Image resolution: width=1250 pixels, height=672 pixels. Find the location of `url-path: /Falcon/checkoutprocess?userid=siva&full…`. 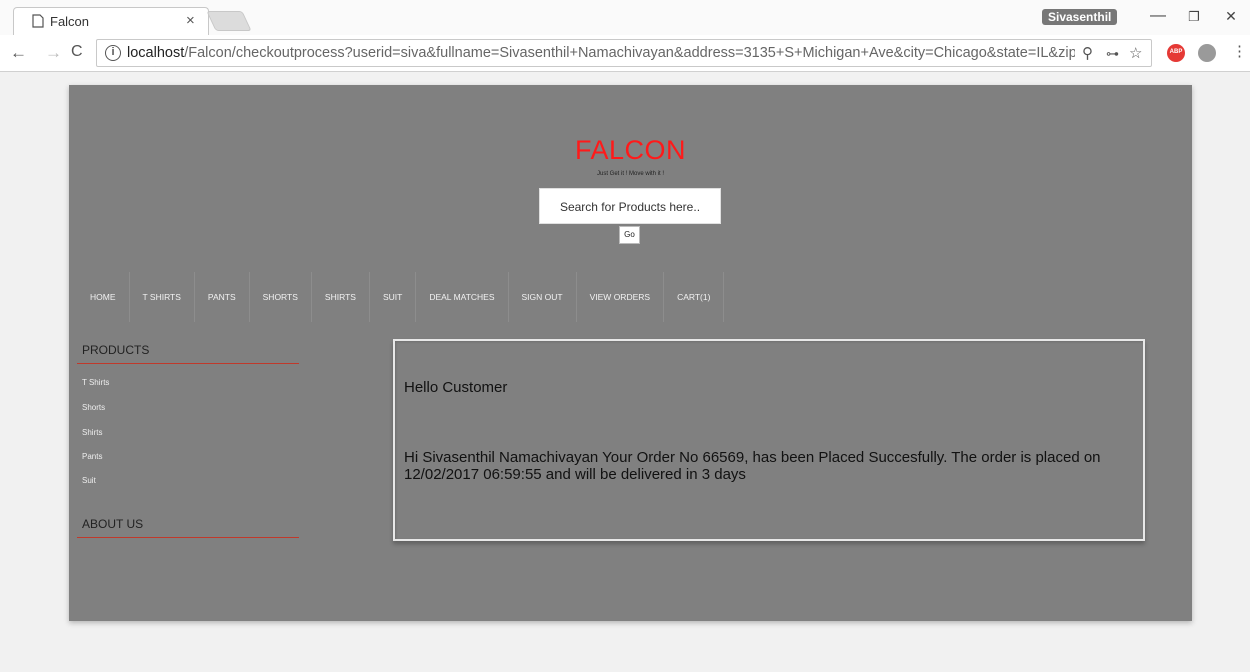

url-path: /Falcon/checkoutprocess?userid=siva&full… is located at coordinates (629, 53).